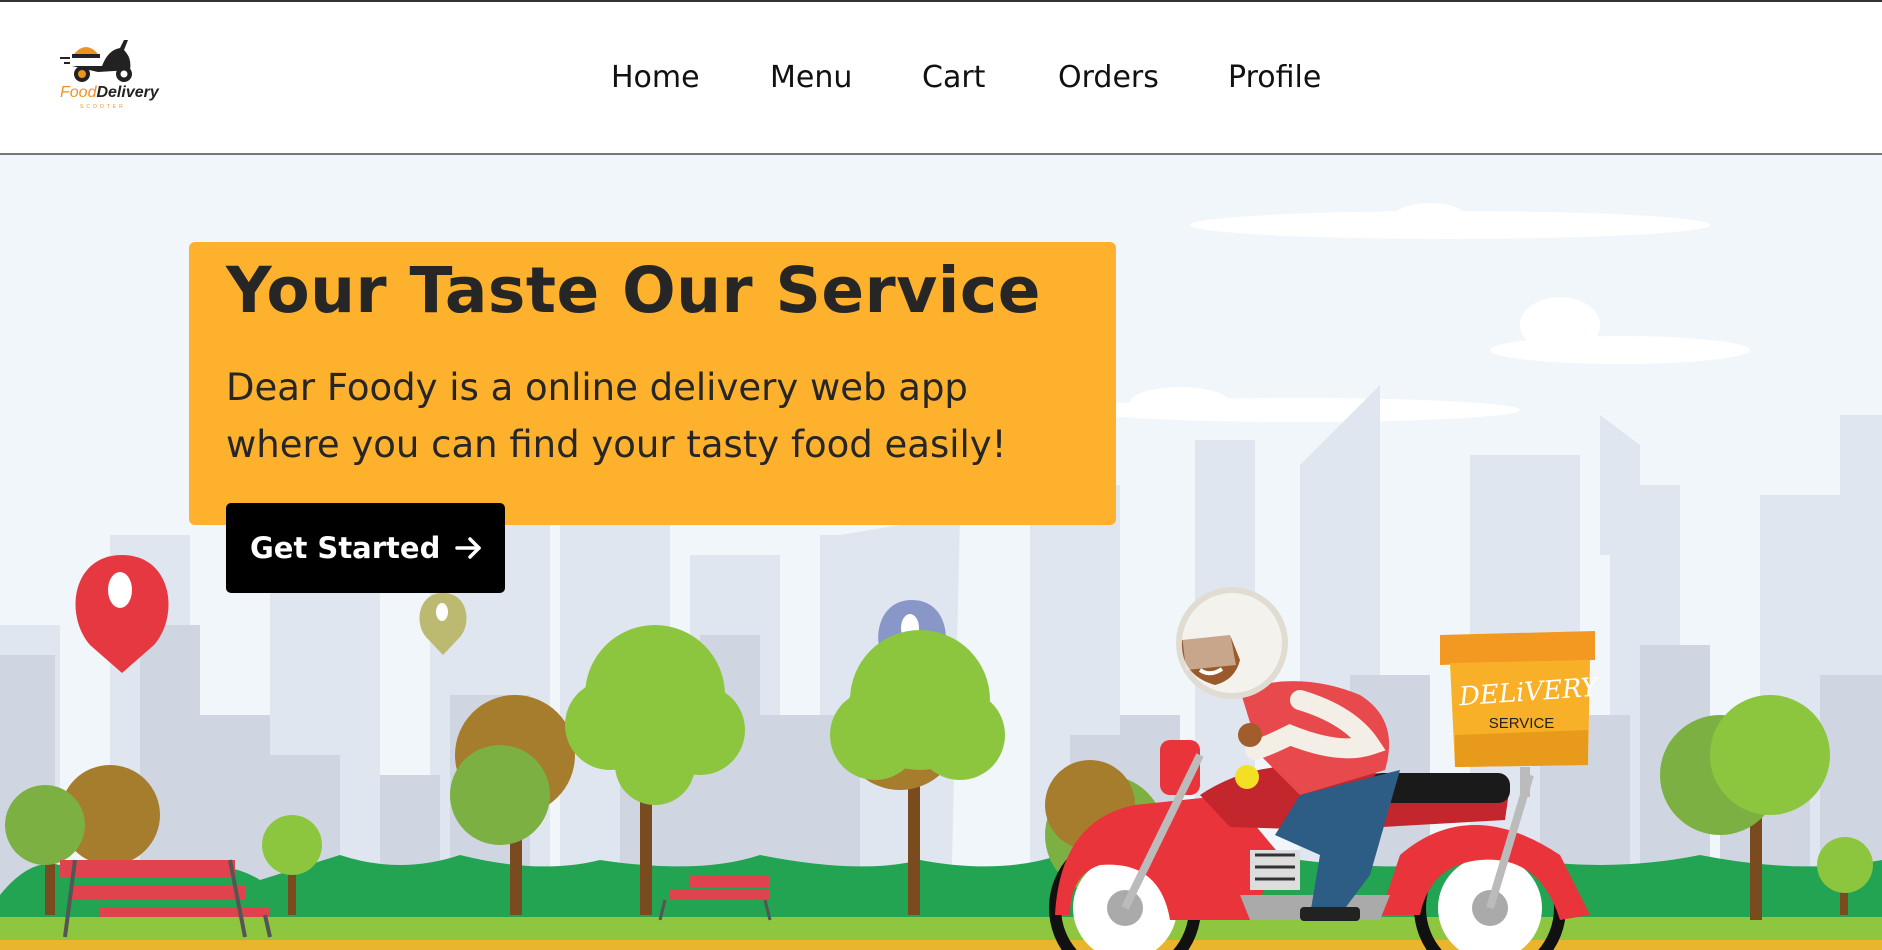 This screenshot has height=950, width=1882. Describe the element at coordinates (633, 290) in the screenshot. I see `hero-title: Your Taste Our Service` at that location.